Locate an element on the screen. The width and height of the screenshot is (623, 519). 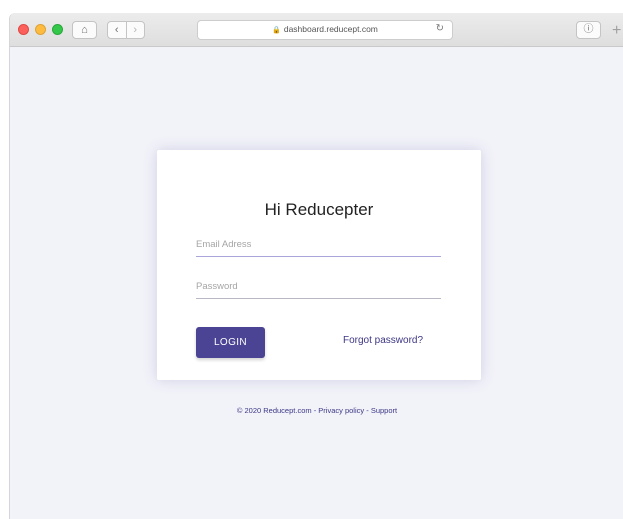
reload-icon: ↻ is located at coordinates (440, 28).